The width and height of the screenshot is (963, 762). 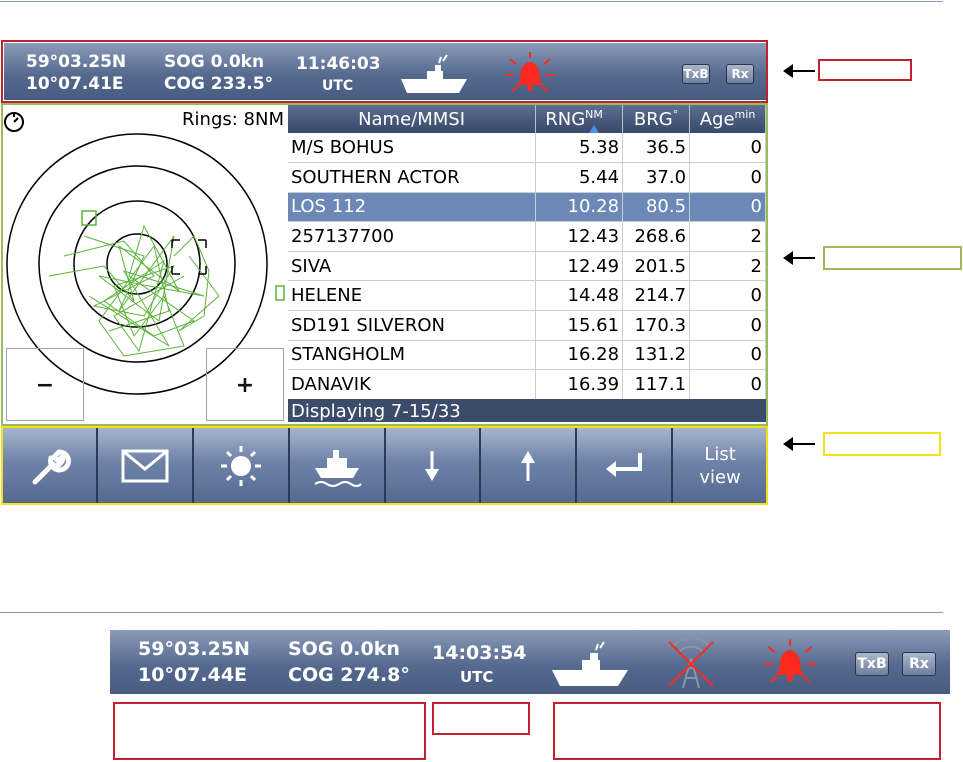 What do you see at coordinates (799, 258) in the screenshot?
I see `callout-arrow-main` at bounding box center [799, 258].